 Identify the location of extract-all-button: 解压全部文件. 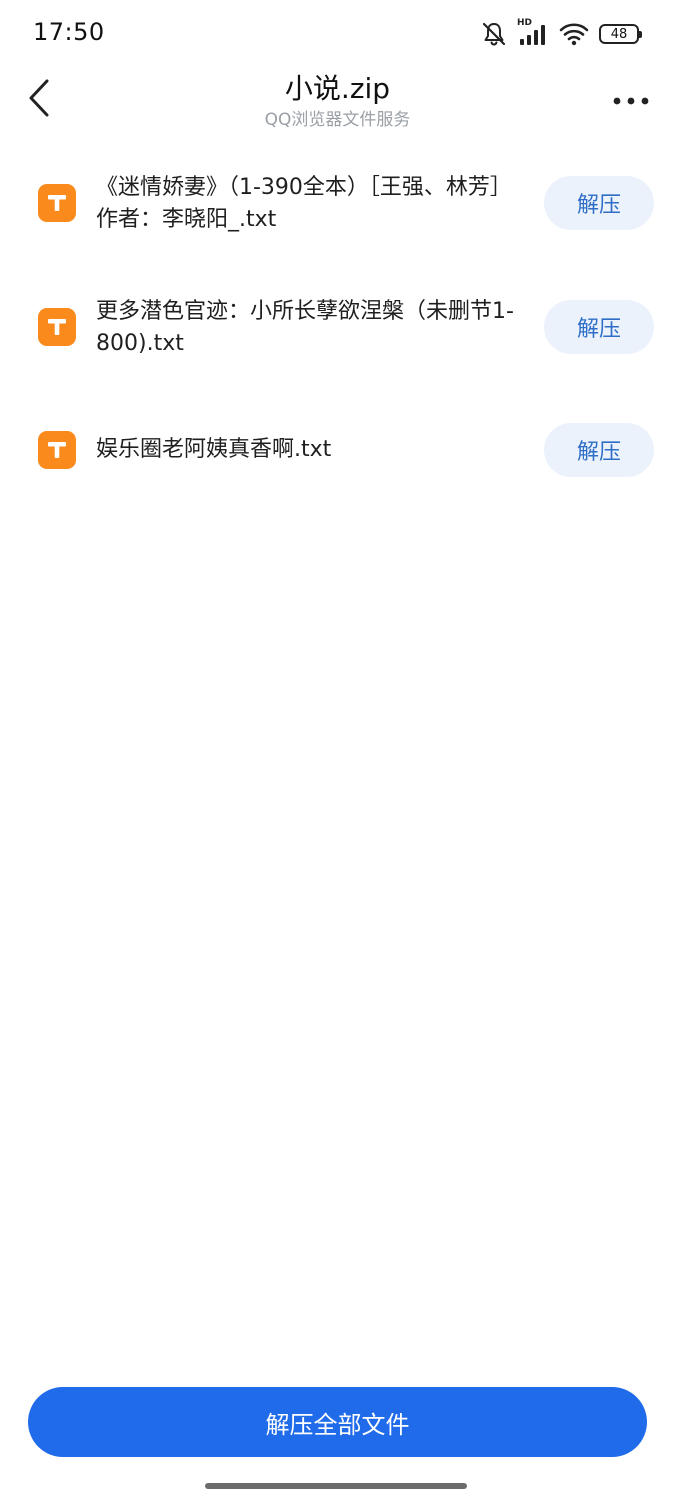
(337, 1422).